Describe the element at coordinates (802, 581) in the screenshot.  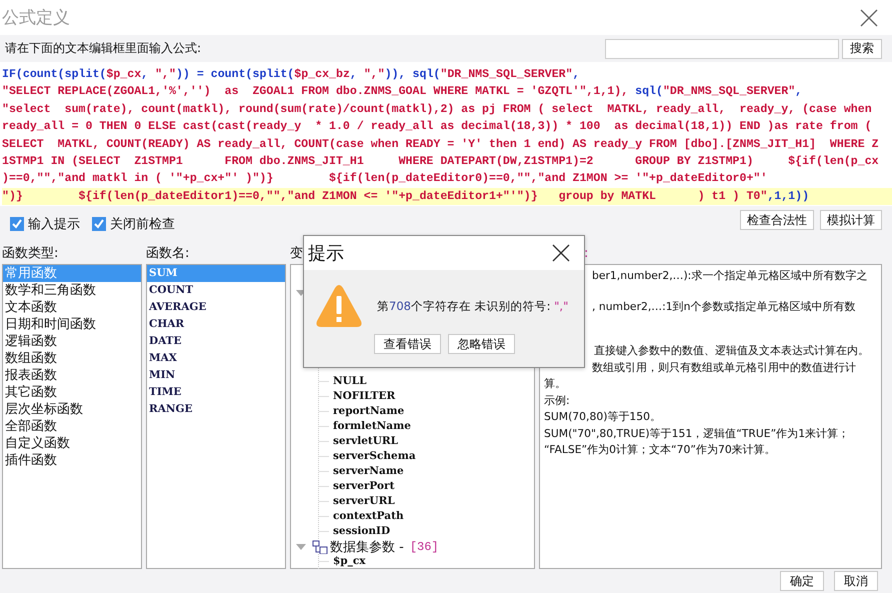
I see `dialog-button: 确定` at that location.